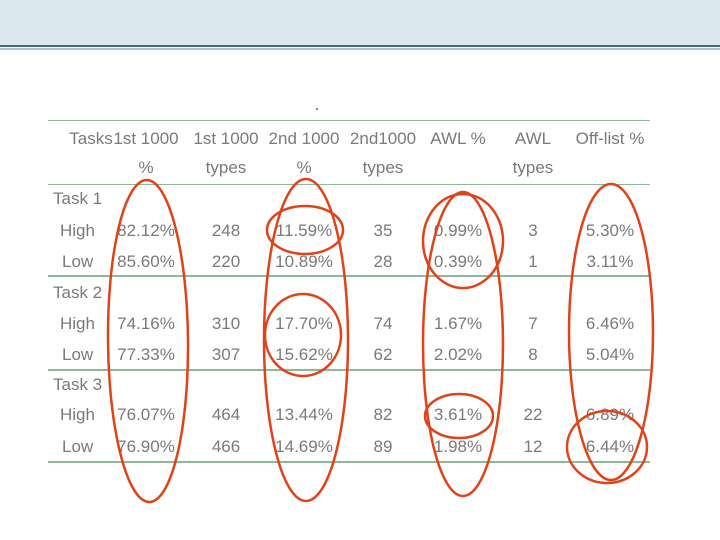 This screenshot has width=720, height=540. I want to click on table-cell: 3, so click(533, 230).